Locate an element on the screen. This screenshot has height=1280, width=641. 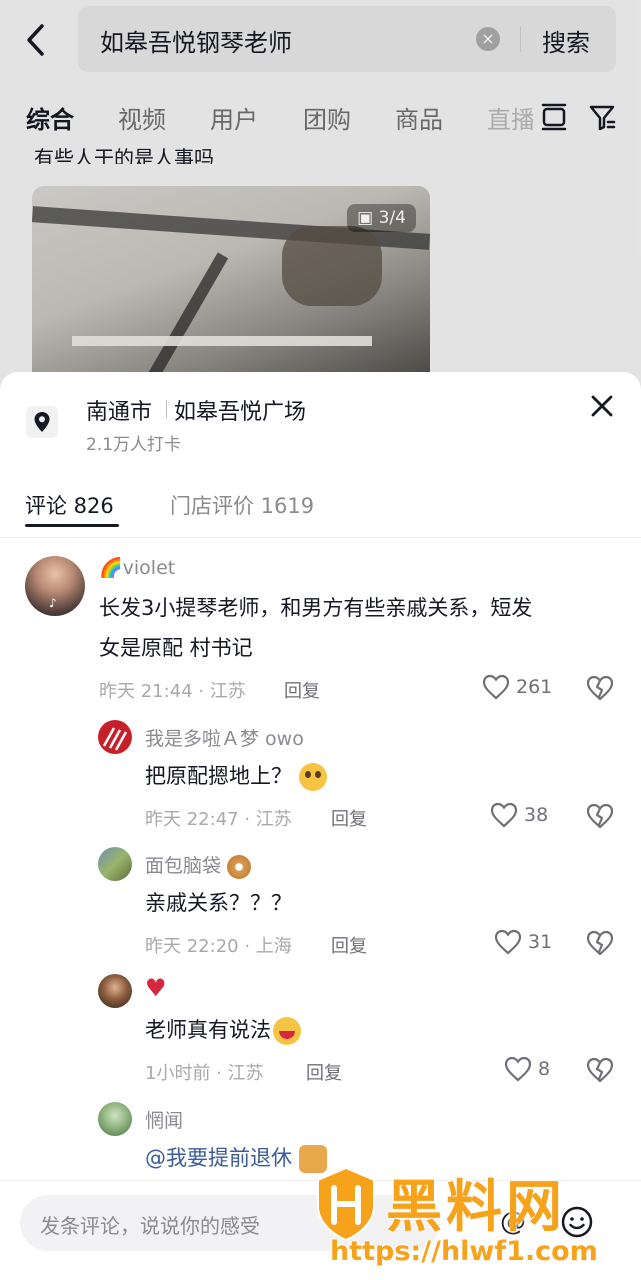
comment-text: 亲戚关系？？？ is located at coordinates (218, 903).